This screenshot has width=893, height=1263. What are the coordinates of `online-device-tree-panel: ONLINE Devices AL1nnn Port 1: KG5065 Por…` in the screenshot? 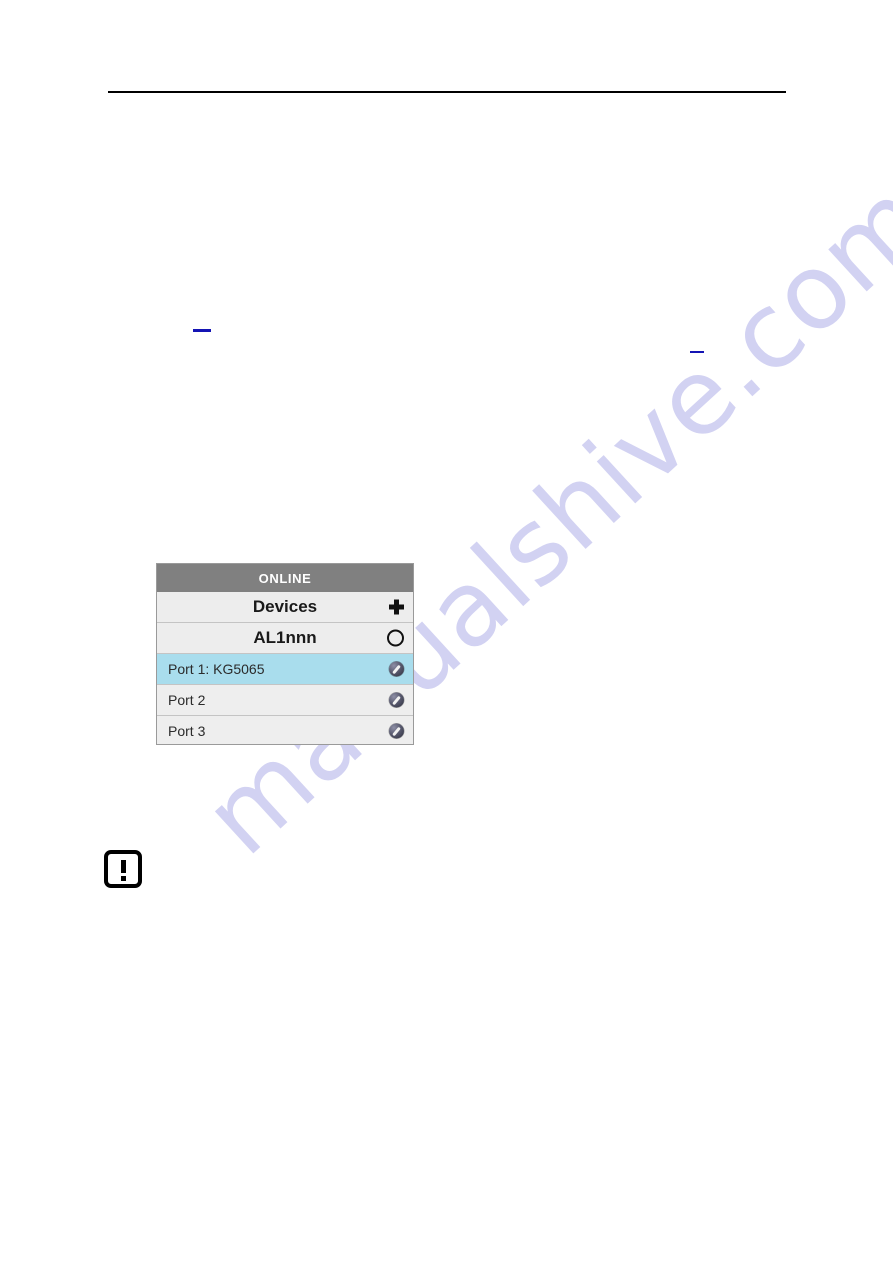 It's located at (285, 654).